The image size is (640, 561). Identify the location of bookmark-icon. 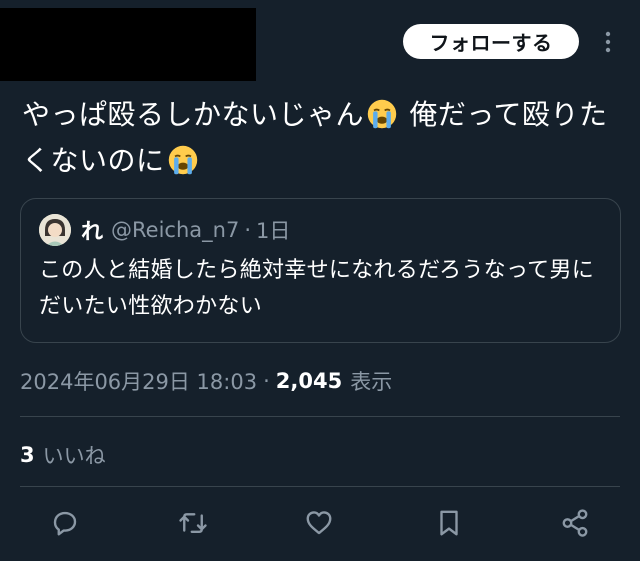
(449, 523).